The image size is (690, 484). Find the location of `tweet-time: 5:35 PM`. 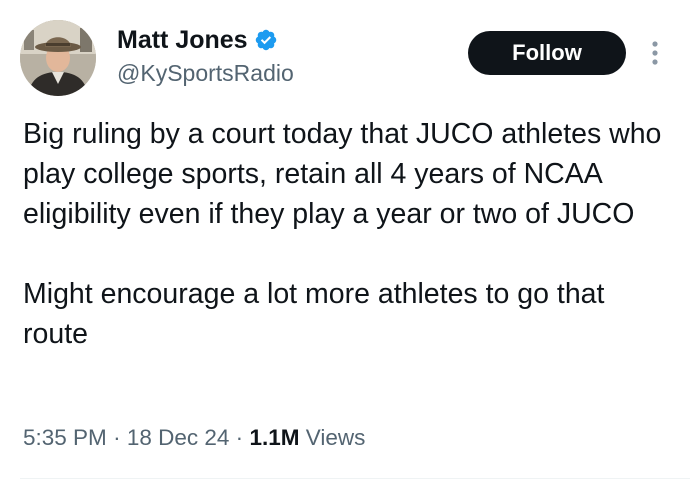

tweet-time: 5:35 PM is located at coordinates (65, 437).